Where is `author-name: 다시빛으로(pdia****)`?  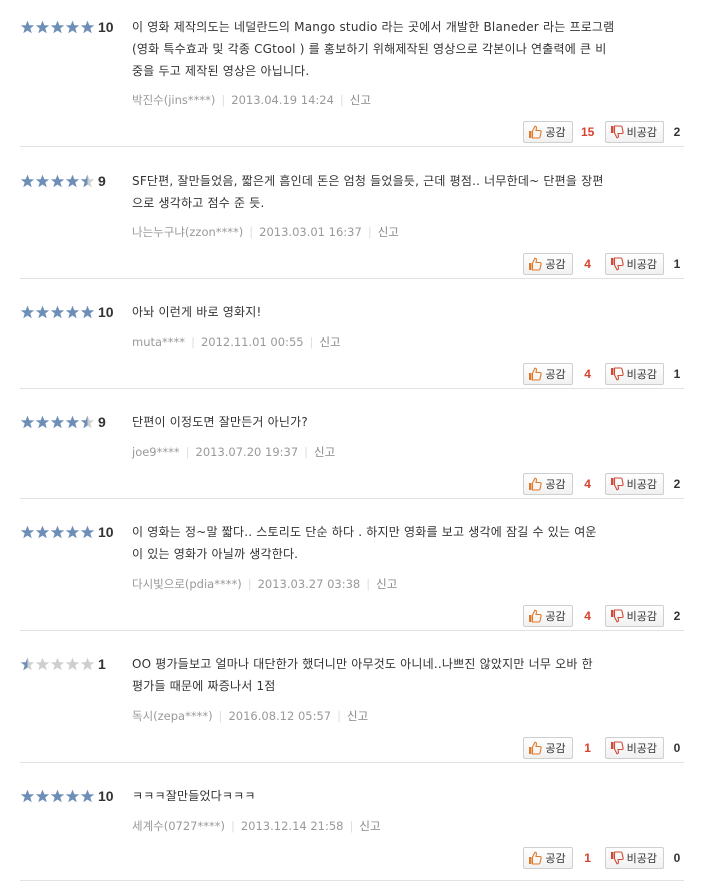 author-name: 다시빛으로(pdia****) is located at coordinates (187, 584).